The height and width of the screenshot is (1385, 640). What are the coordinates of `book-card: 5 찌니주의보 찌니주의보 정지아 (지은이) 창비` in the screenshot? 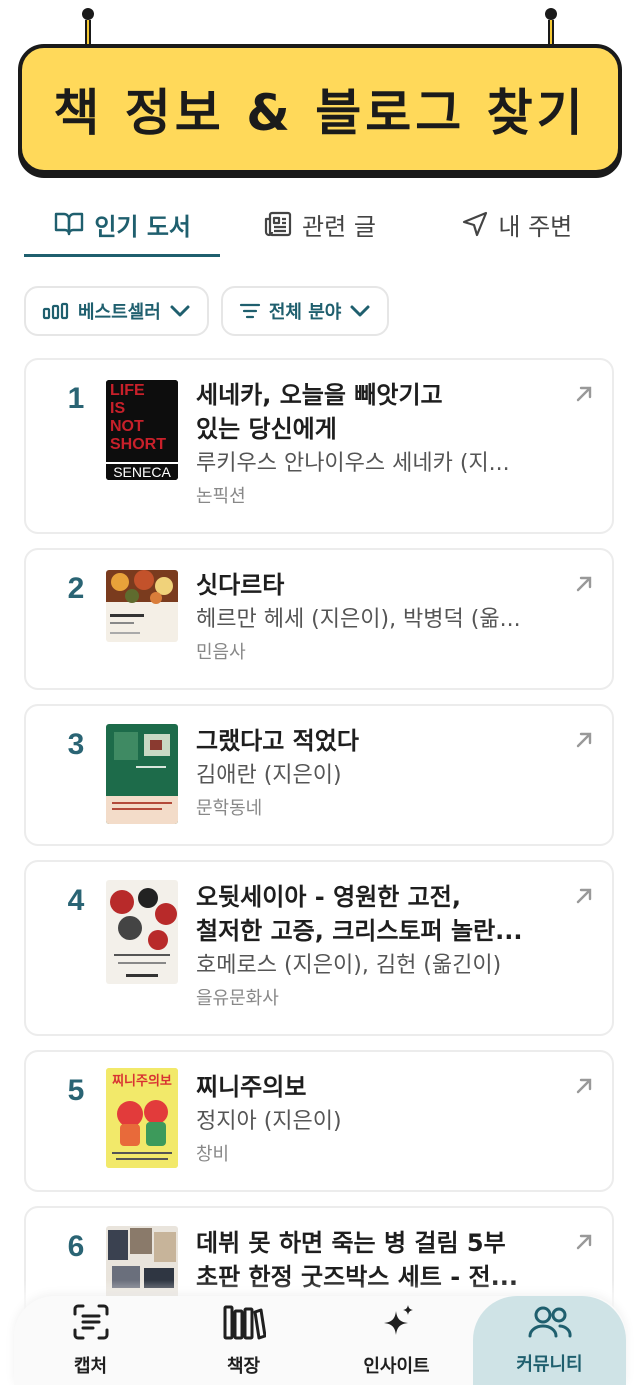 It's located at (319, 1121).